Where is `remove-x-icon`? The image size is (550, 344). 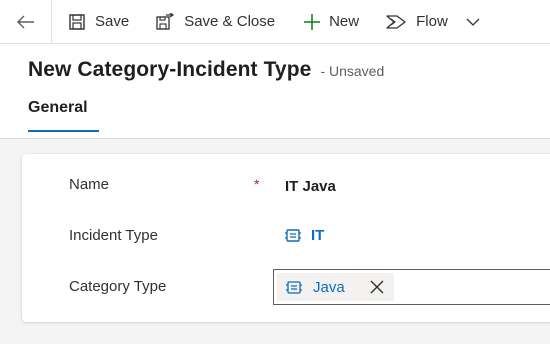 remove-x-icon is located at coordinates (377, 287).